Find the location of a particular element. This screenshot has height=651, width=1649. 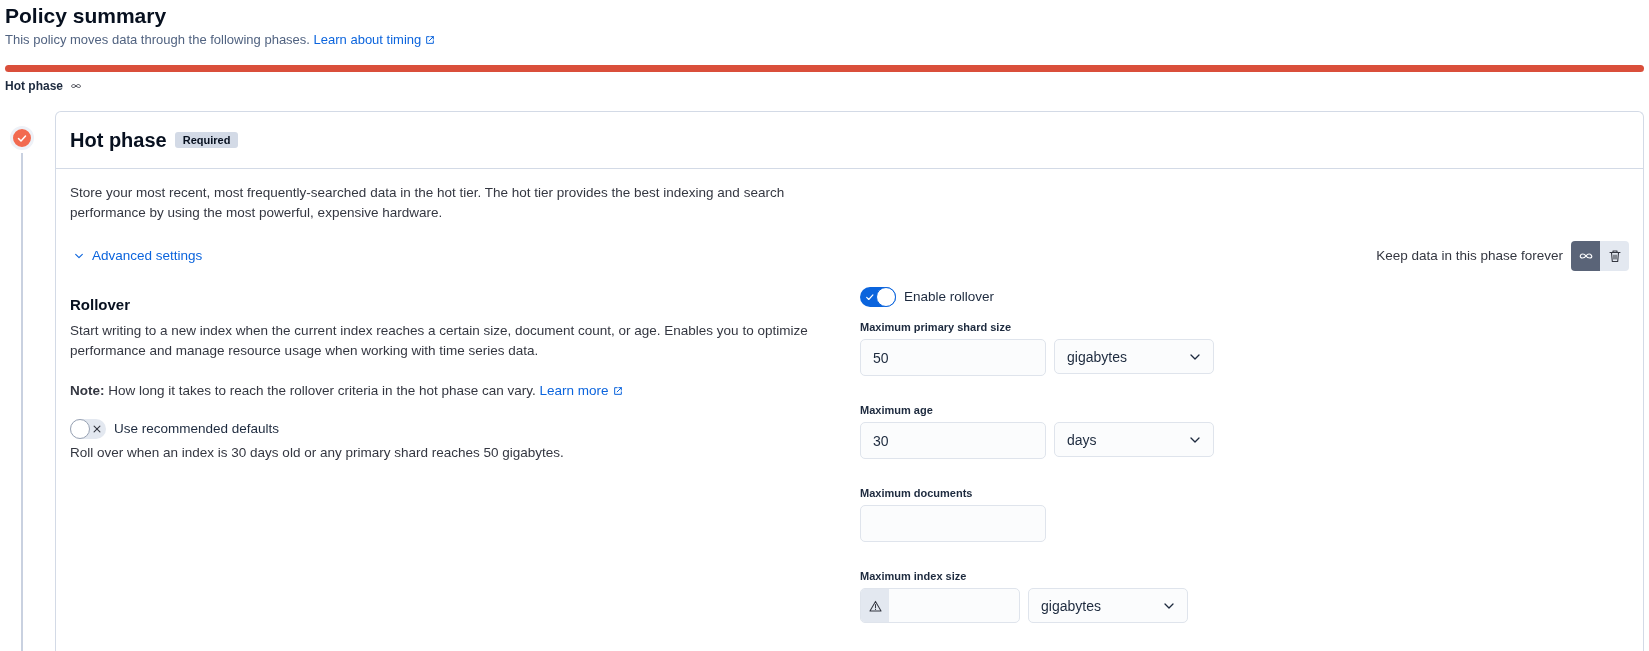

field-label: Maximum primary shard size is located at coordinates (936, 327).